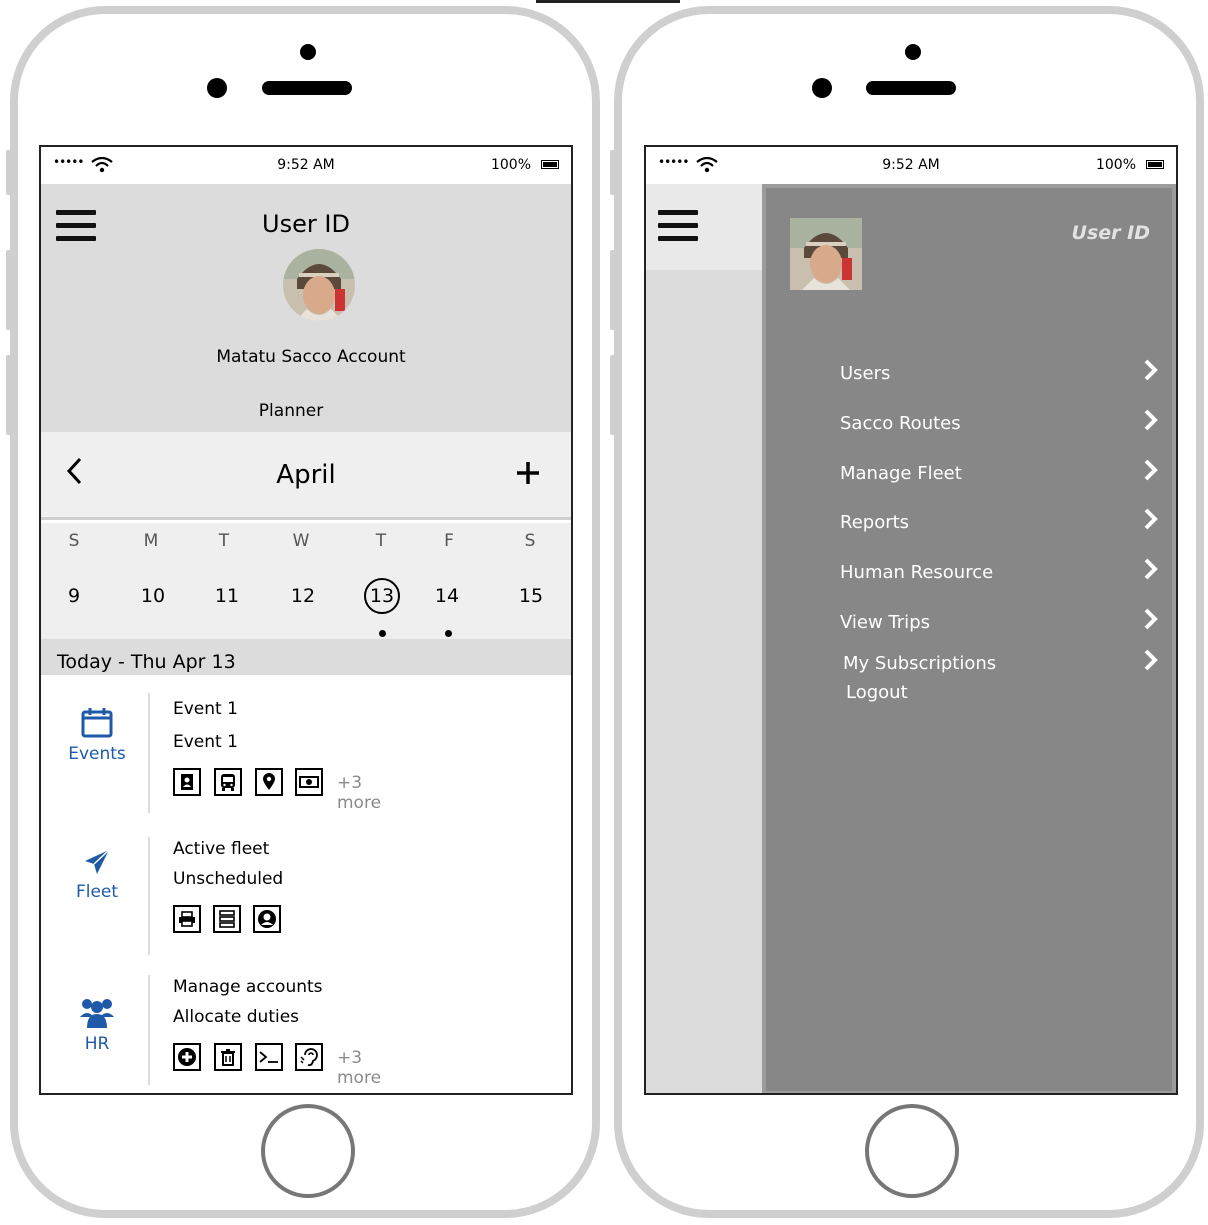 Image resolution: width=1208 pixels, height=1225 pixels. What do you see at coordinates (97, 861) in the screenshot?
I see `plane-icon` at bounding box center [97, 861].